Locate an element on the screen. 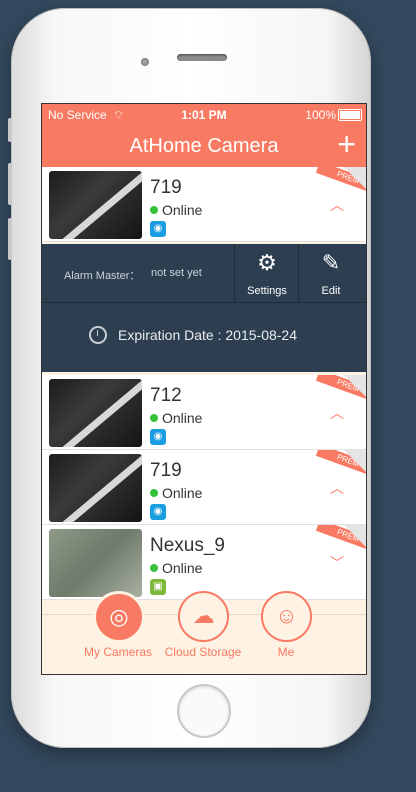  tab-my-cameras: ◎ My Cameras is located at coordinates (118, 632).